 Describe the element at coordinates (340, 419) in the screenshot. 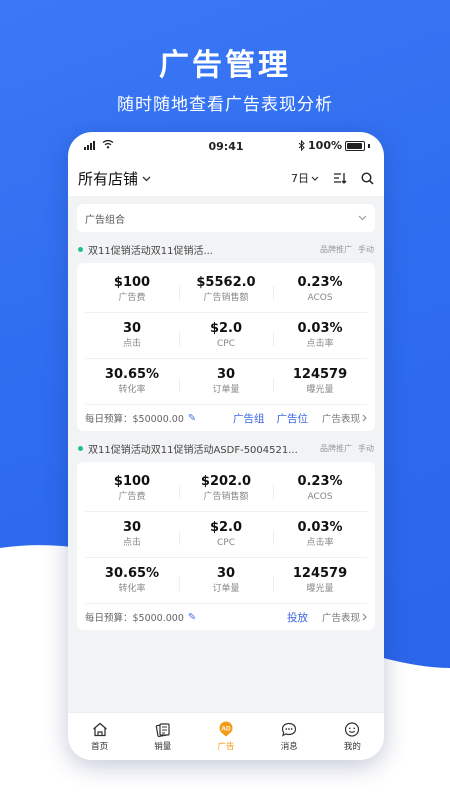

I see `ad-performance-label: 广告表现` at that location.